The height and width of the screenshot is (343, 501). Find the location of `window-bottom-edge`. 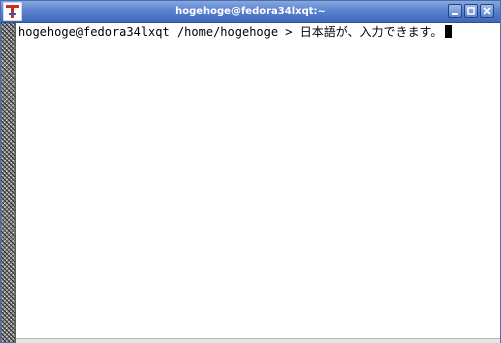

window-bottom-edge is located at coordinates (258, 340).